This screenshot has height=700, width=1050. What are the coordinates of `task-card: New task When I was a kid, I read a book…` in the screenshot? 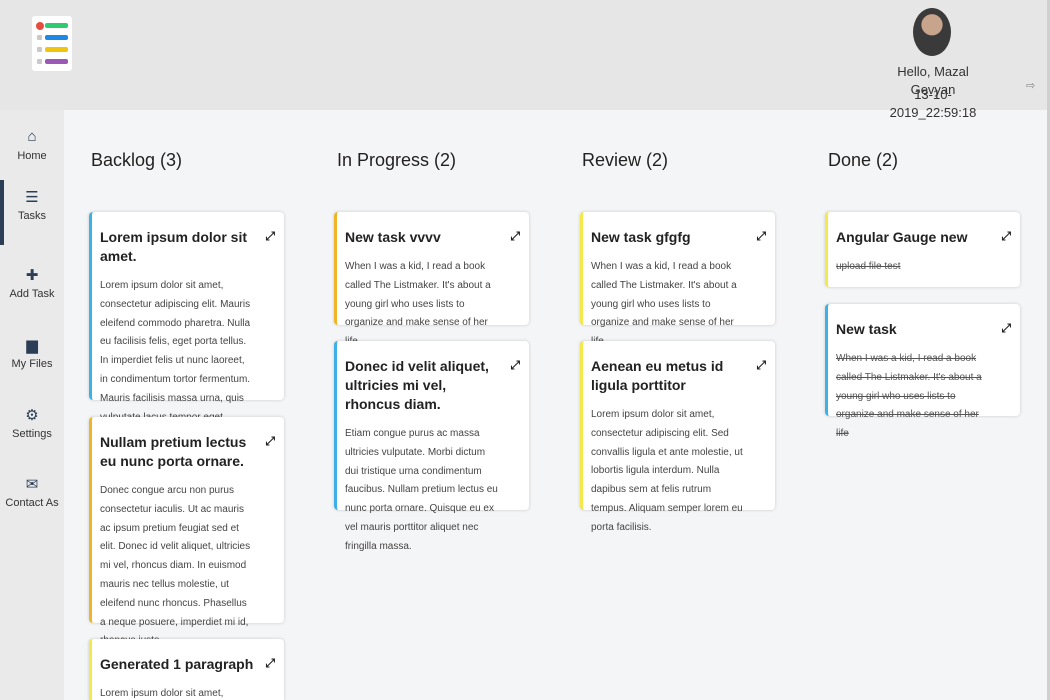 It's located at (922, 371).